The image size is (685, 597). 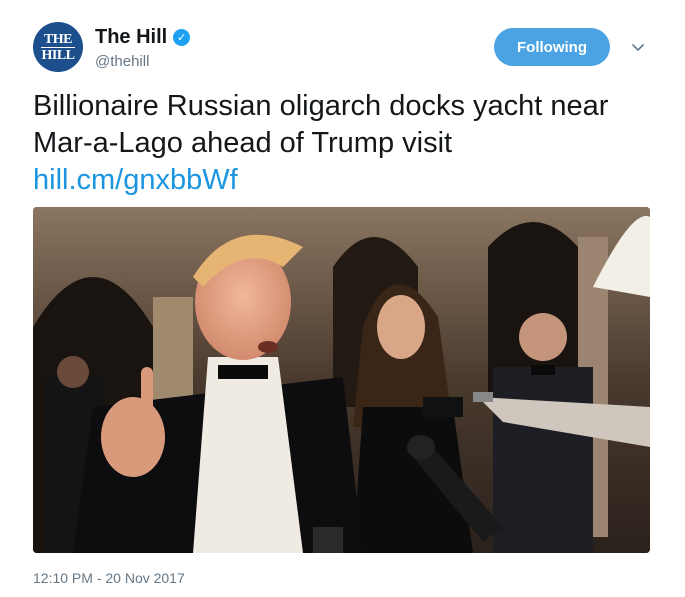 I want to click on account-handle: @thehill, so click(x=122, y=61).